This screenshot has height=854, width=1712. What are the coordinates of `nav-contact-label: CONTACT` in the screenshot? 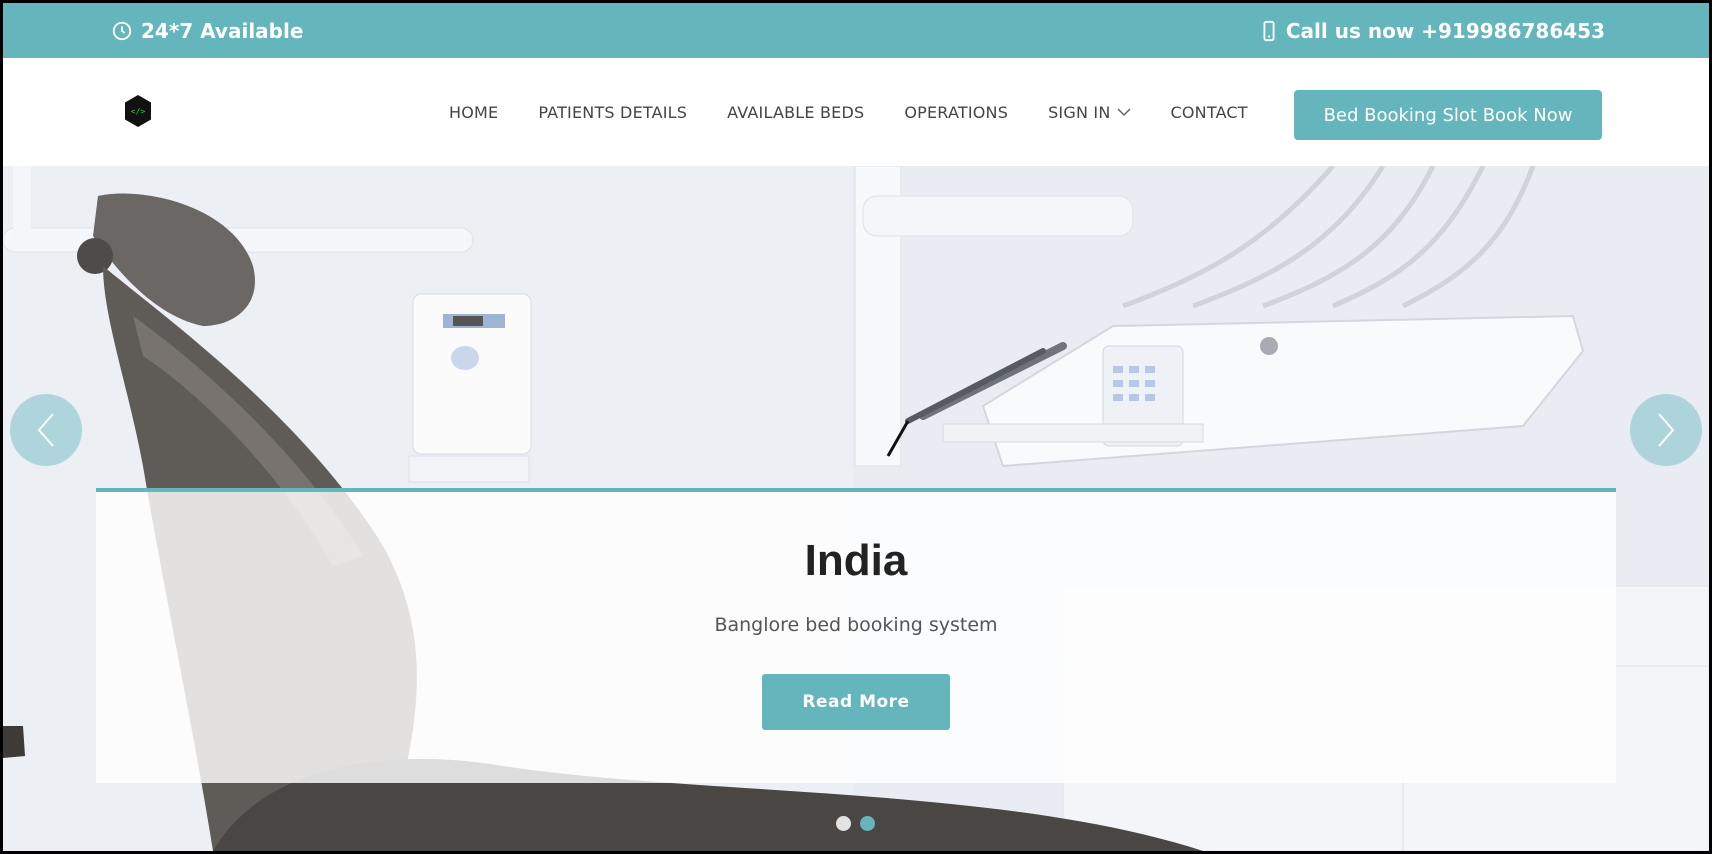 It's located at (1209, 112).